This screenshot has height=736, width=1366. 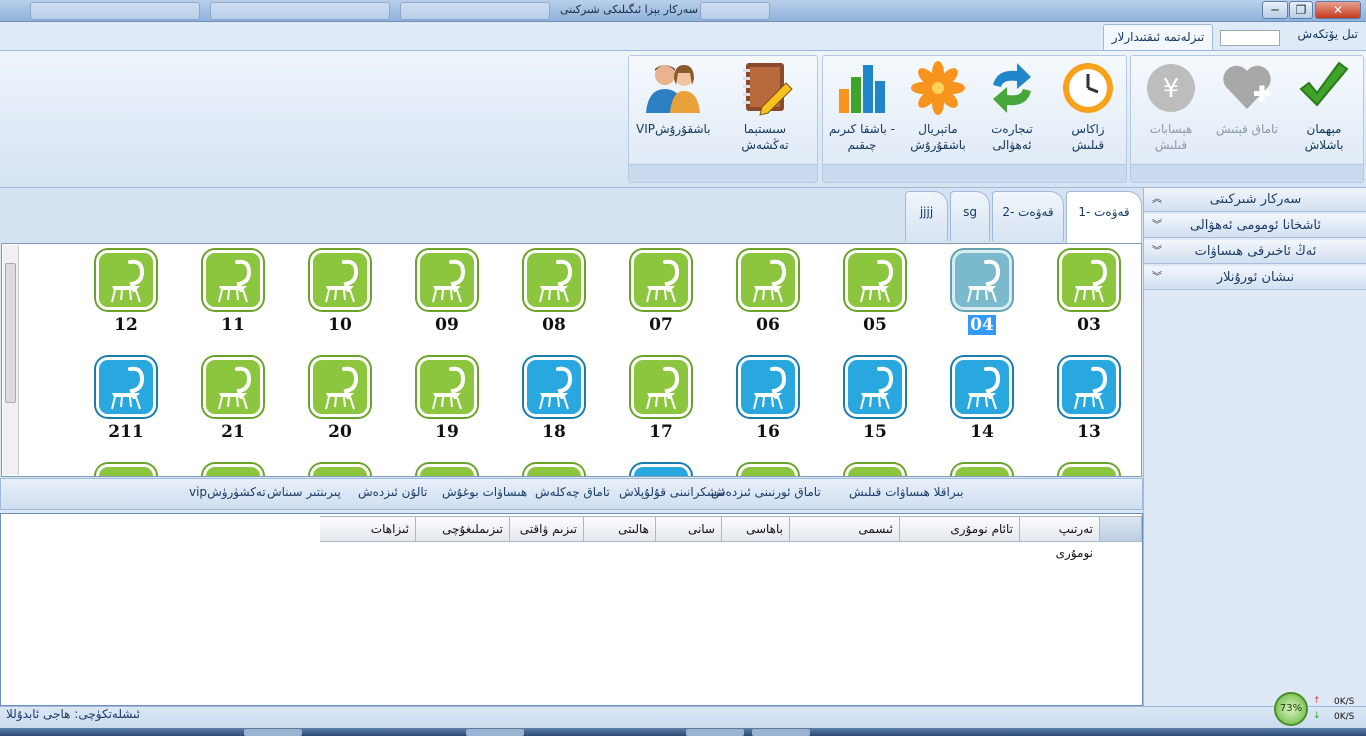 What do you see at coordinates (960, 529) in the screenshot?
I see `column-header: تائام نومۇرى` at bounding box center [960, 529].